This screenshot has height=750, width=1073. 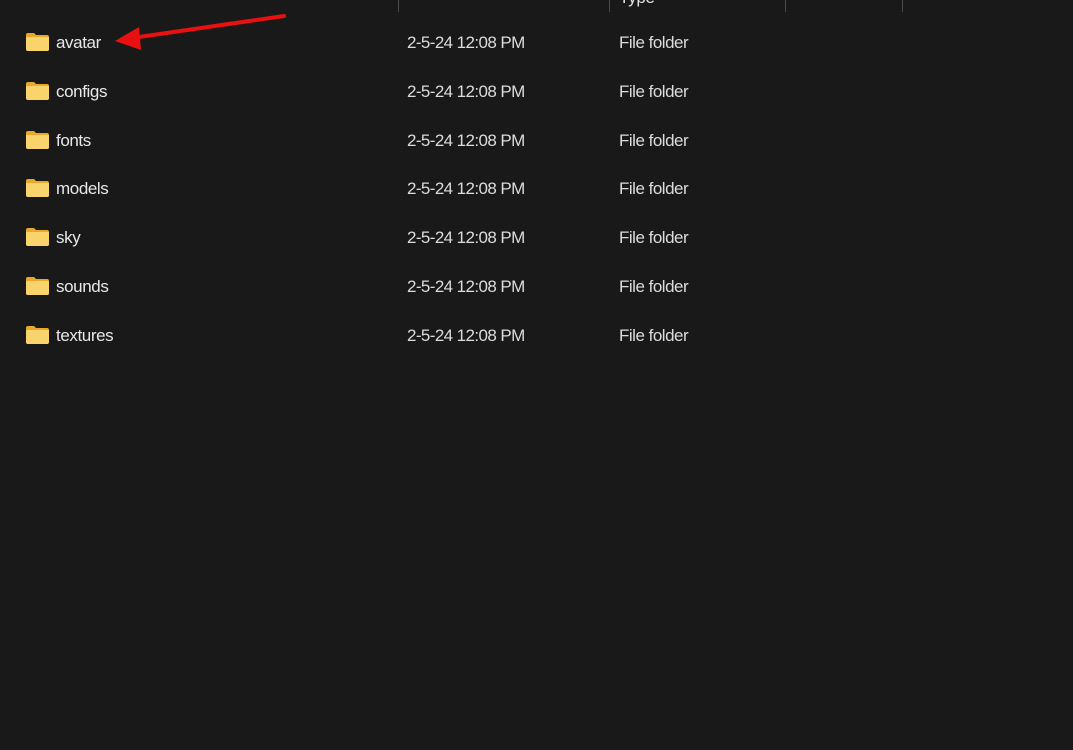 What do you see at coordinates (73, 140) in the screenshot?
I see `file-name: fonts` at bounding box center [73, 140].